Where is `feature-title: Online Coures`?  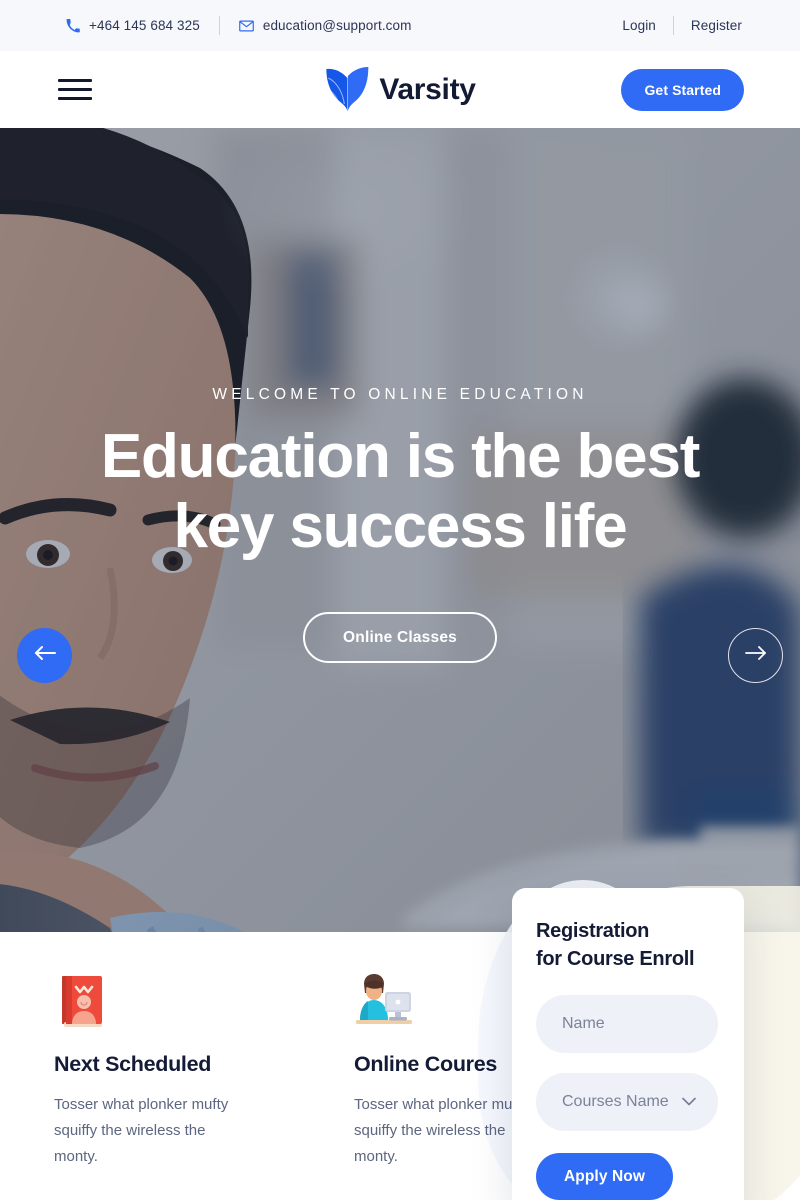 feature-title: Online Coures is located at coordinates (426, 1064).